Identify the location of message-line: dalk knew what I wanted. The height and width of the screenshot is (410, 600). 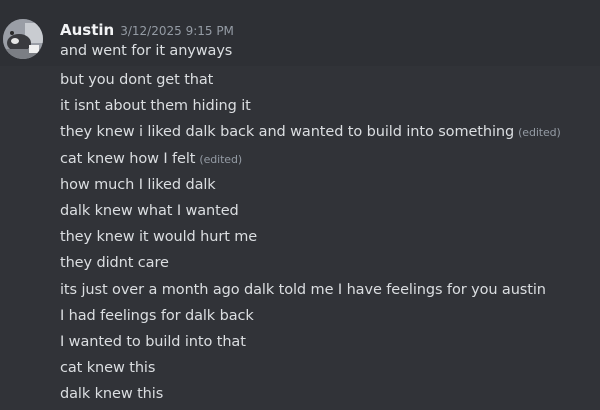
(149, 211).